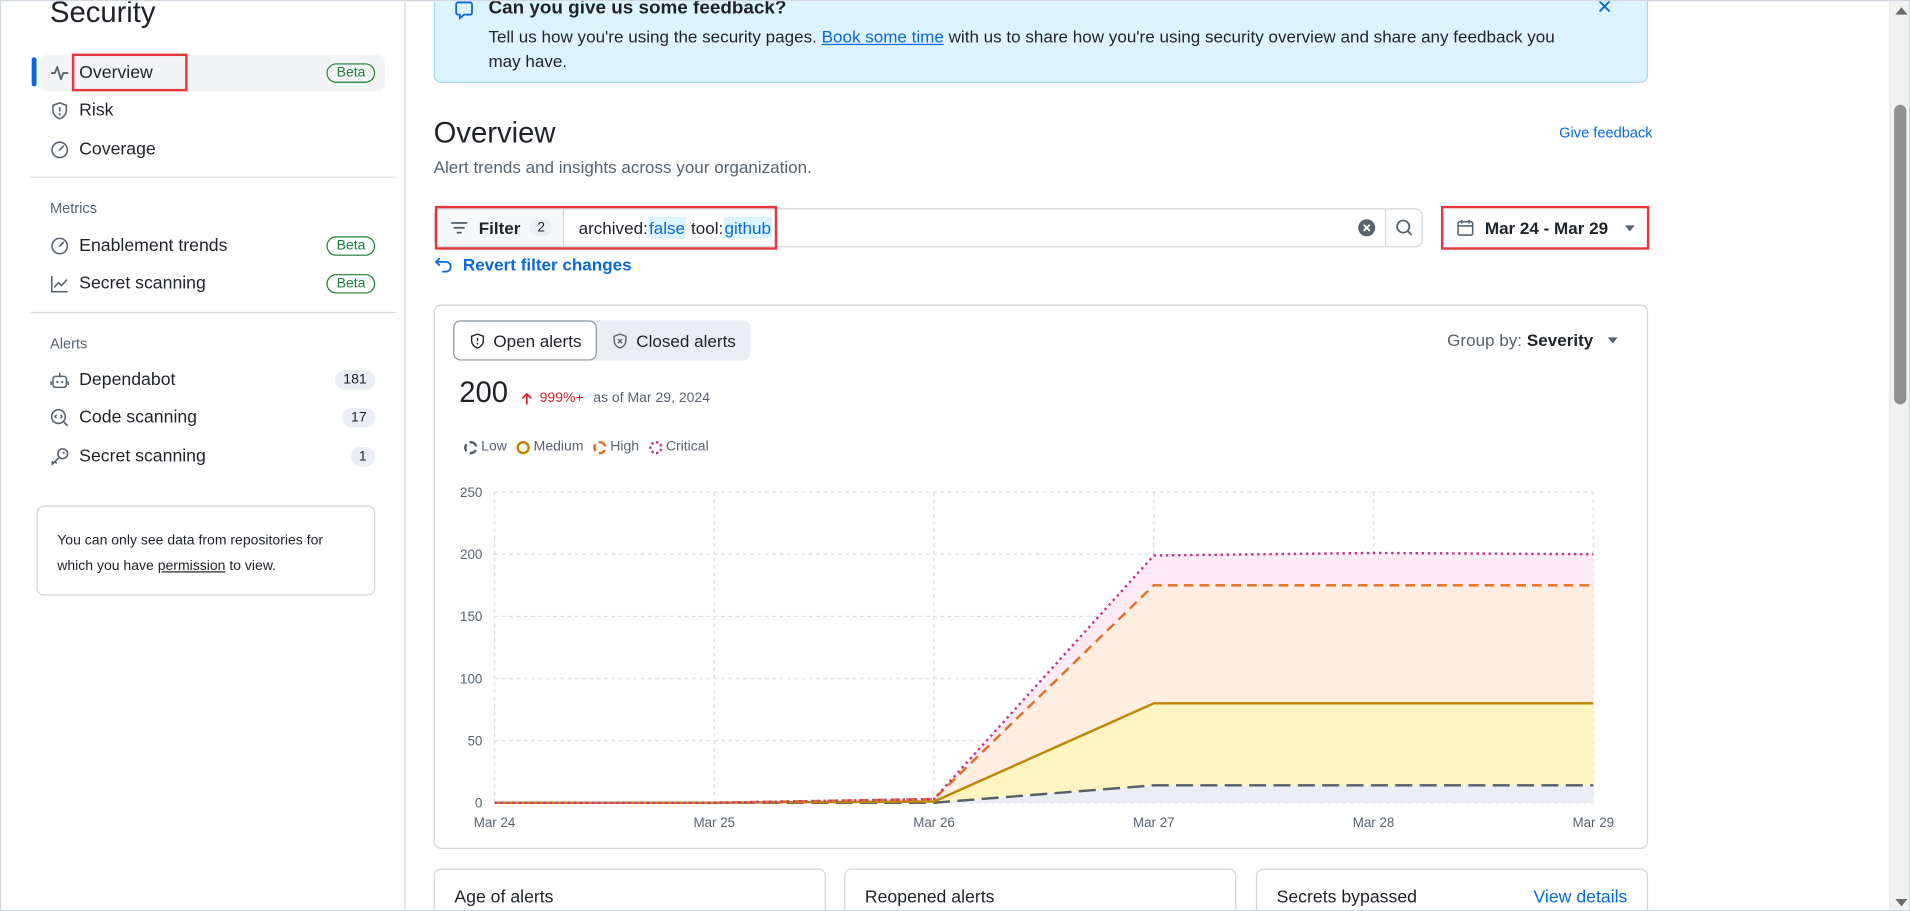 This screenshot has height=911, width=1910. Describe the element at coordinates (459, 227) in the screenshot. I see `filter-icon` at that location.